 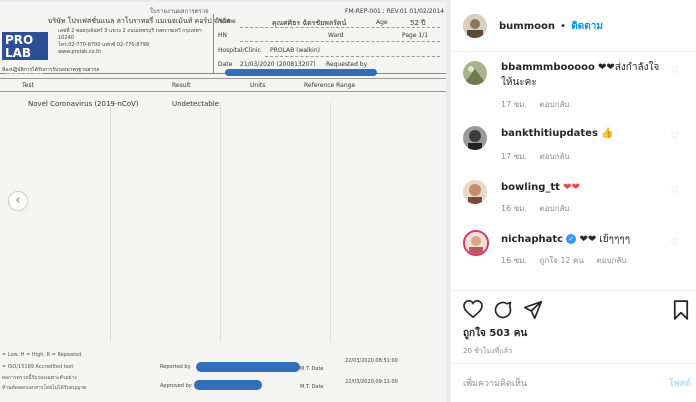 I want to click on comment-text: ❤❤, so click(x=571, y=187).